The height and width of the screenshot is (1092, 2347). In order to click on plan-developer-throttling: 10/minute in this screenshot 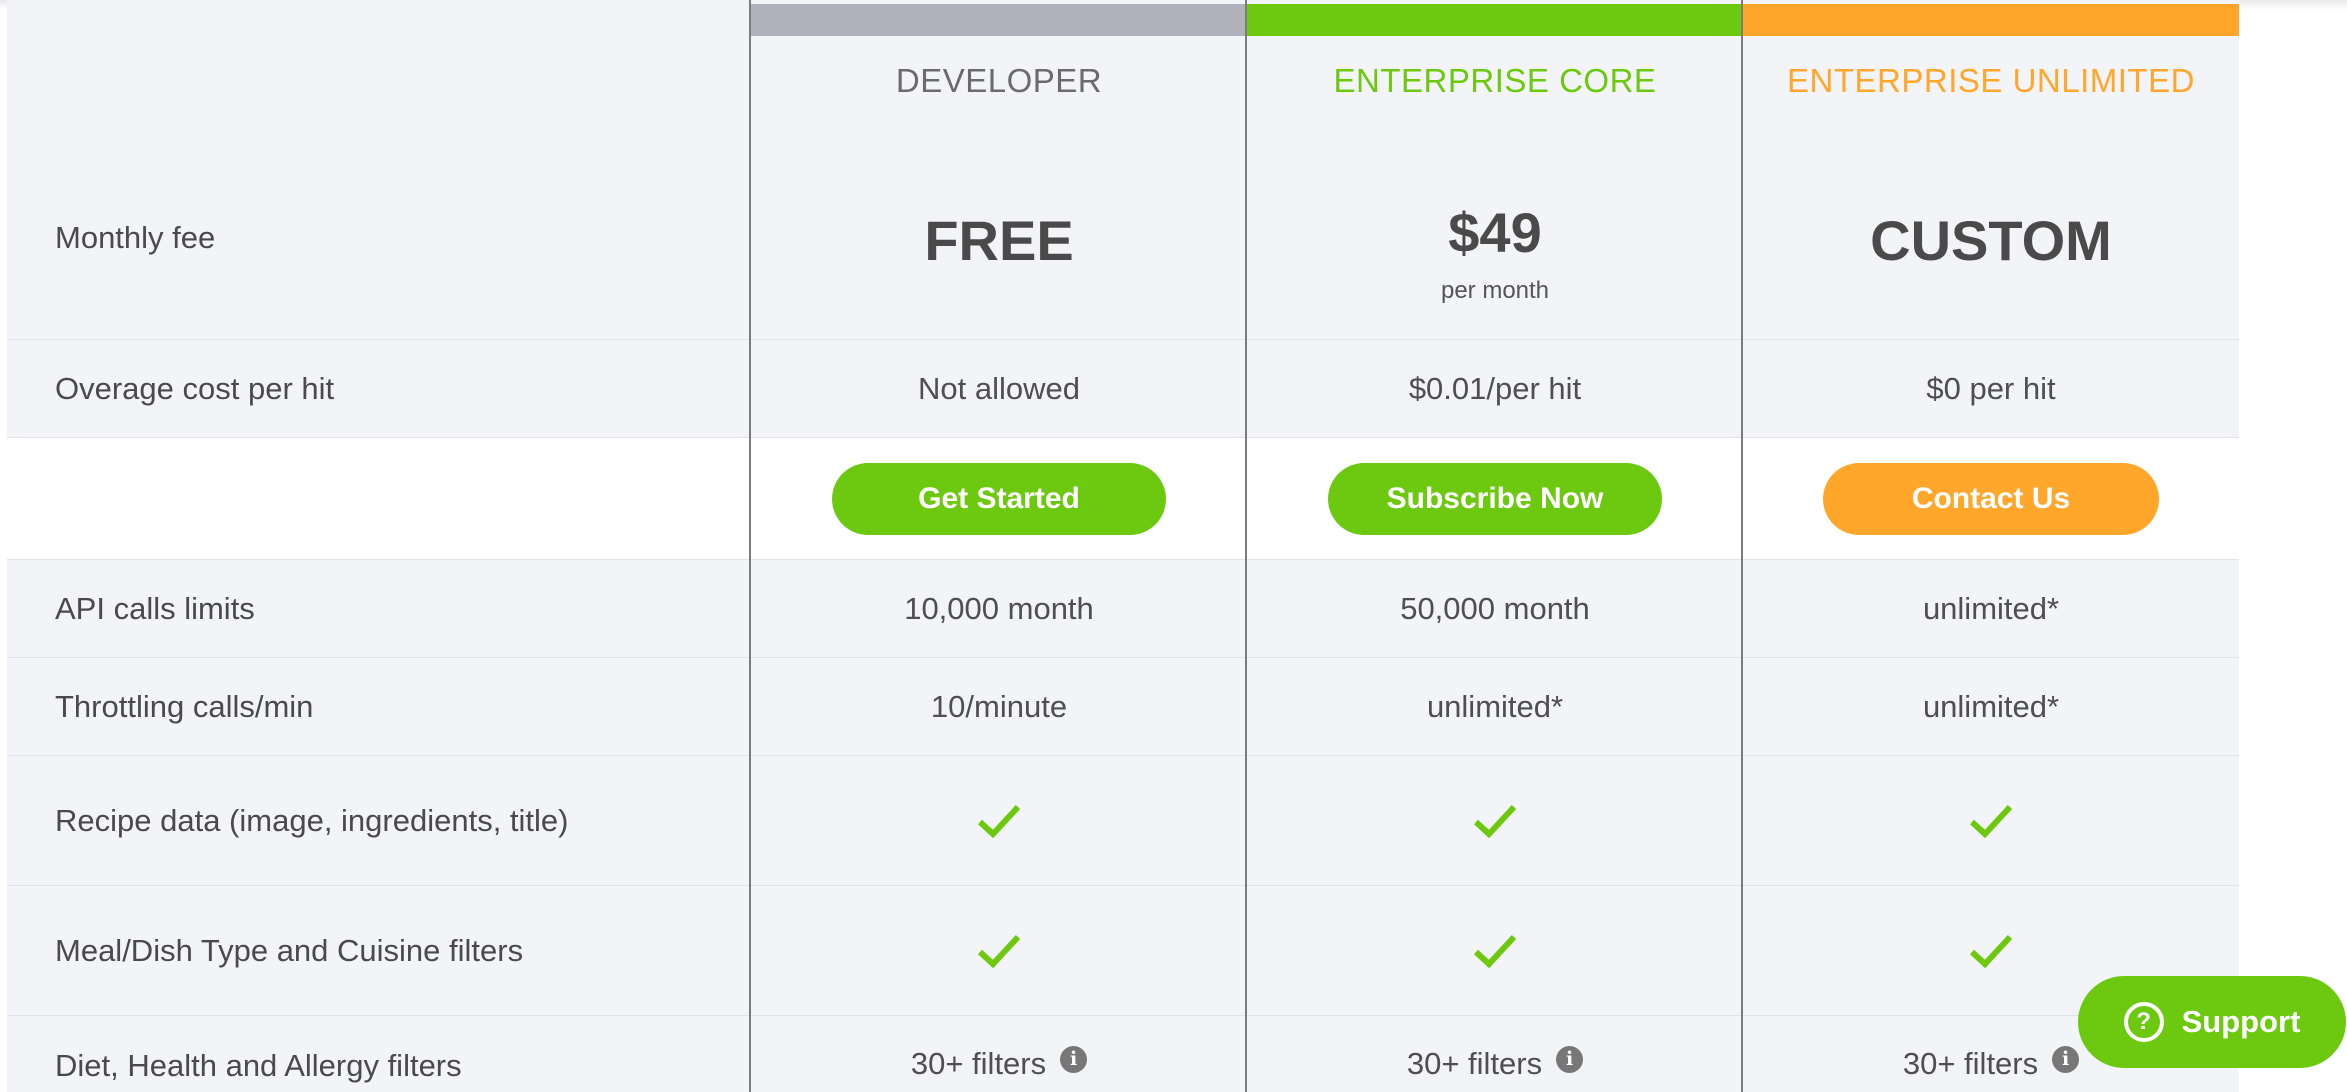, I will do `click(999, 706)`.